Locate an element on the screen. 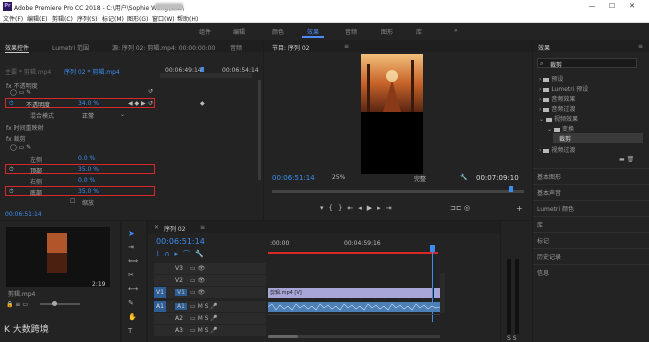 Image resolution: width=649 pixels, height=342 pixels. tree-item-video-effects: ⌄ 视频效果 is located at coordinates (558, 118).